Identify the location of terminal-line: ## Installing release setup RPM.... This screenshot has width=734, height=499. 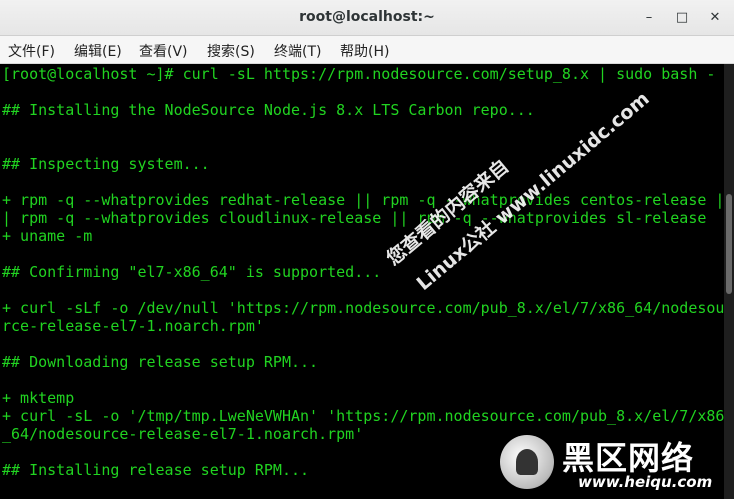
(156, 470).